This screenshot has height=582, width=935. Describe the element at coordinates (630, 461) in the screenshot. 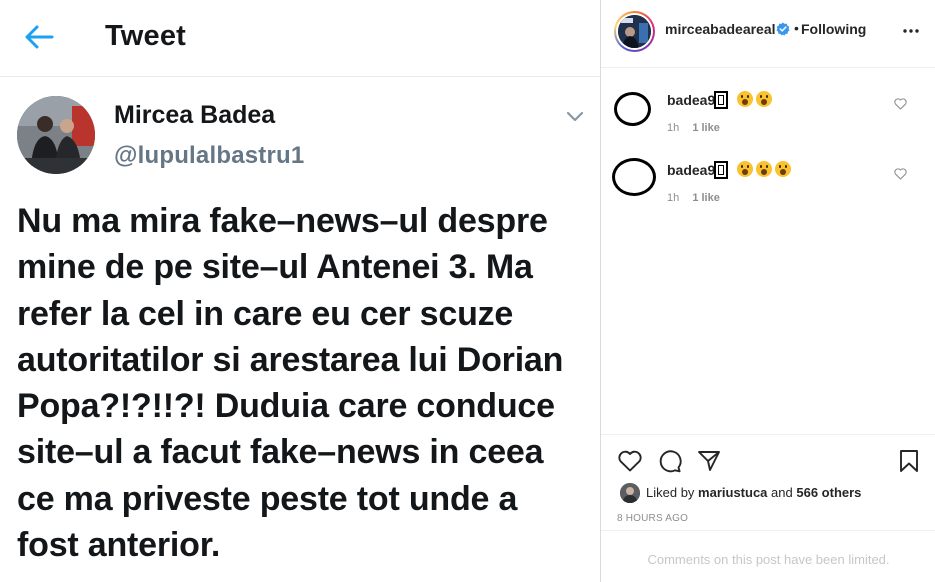

I see `like-heart-icon` at that location.